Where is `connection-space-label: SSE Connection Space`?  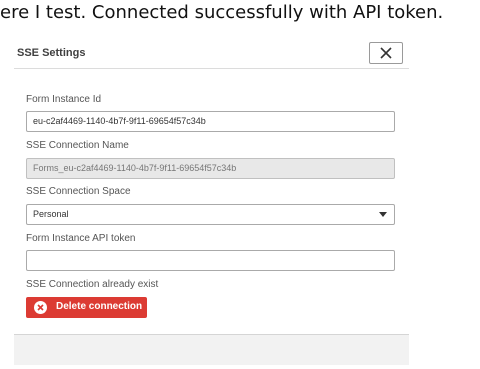
connection-space-label: SSE Connection Space is located at coordinates (78, 191).